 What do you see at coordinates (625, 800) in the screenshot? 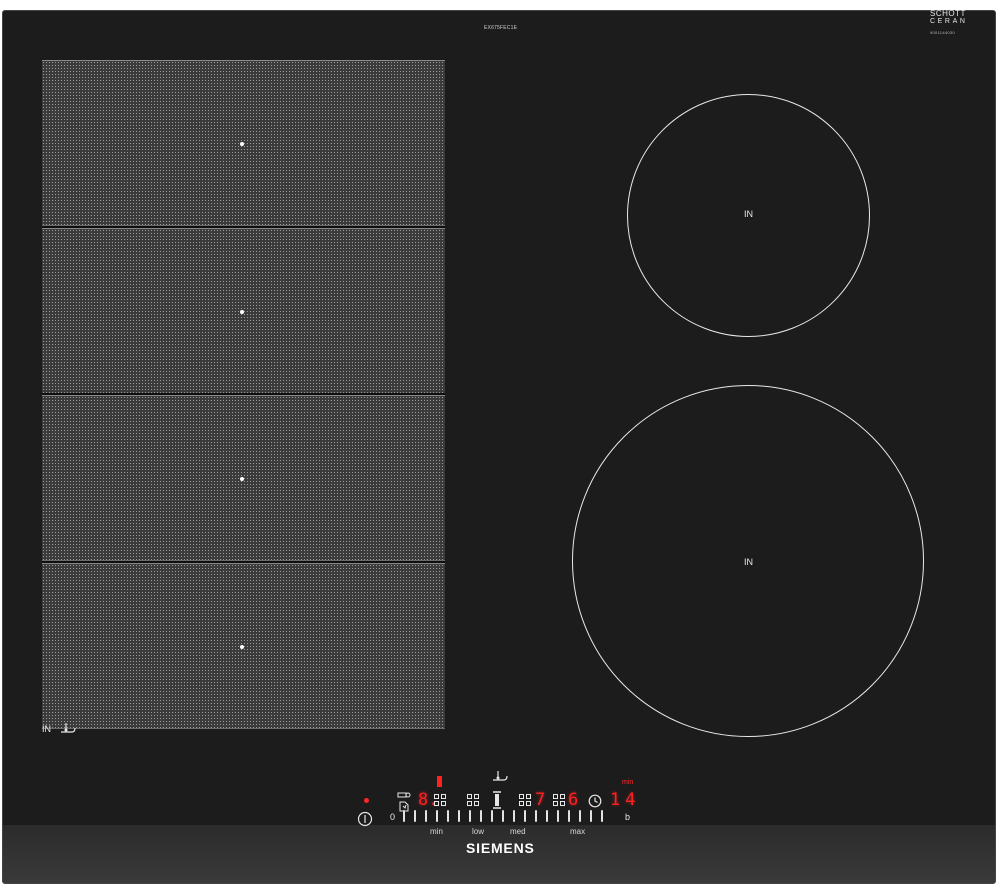
I see `timer-display: 14` at bounding box center [625, 800].